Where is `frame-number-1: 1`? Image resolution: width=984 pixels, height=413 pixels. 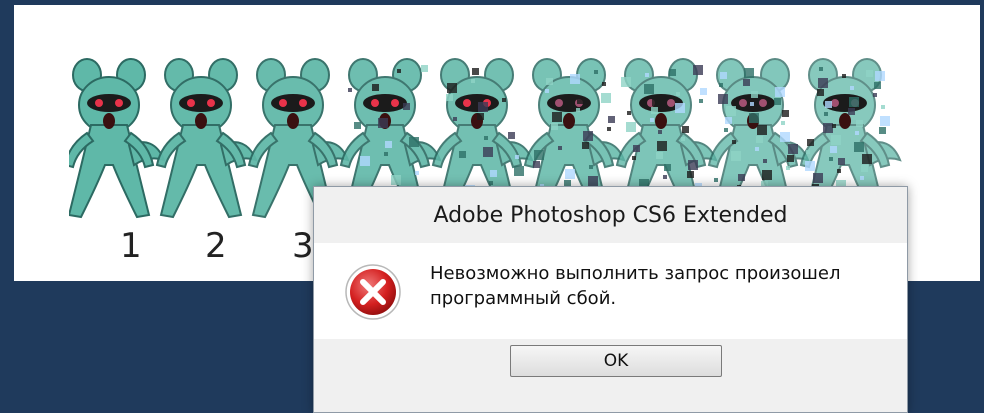 frame-number-1: 1 is located at coordinates (131, 246).